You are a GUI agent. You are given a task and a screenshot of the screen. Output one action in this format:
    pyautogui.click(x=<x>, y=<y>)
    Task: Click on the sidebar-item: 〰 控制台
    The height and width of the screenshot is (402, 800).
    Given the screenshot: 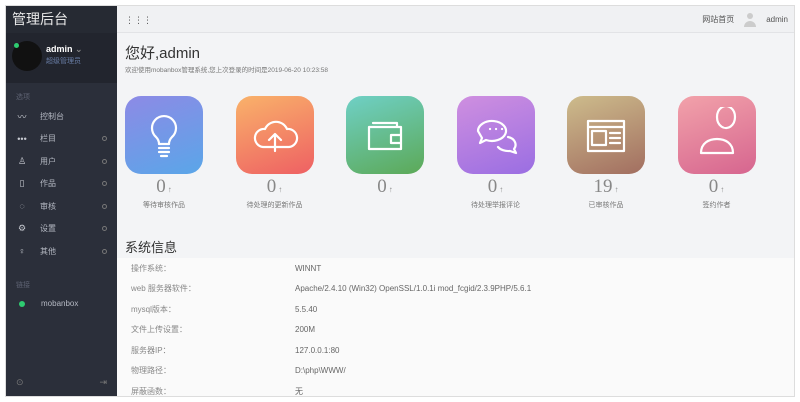 What is the action you would take?
    pyautogui.click(x=61, y=116)
    